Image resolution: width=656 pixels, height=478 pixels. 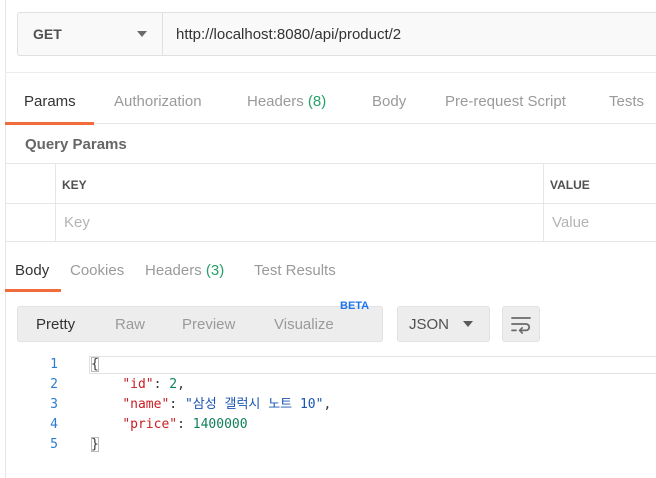 What do you see at coordinates (158, 101) in the screenshot?
I see `tab-label: Authorization` at bounding box center [158, 101].